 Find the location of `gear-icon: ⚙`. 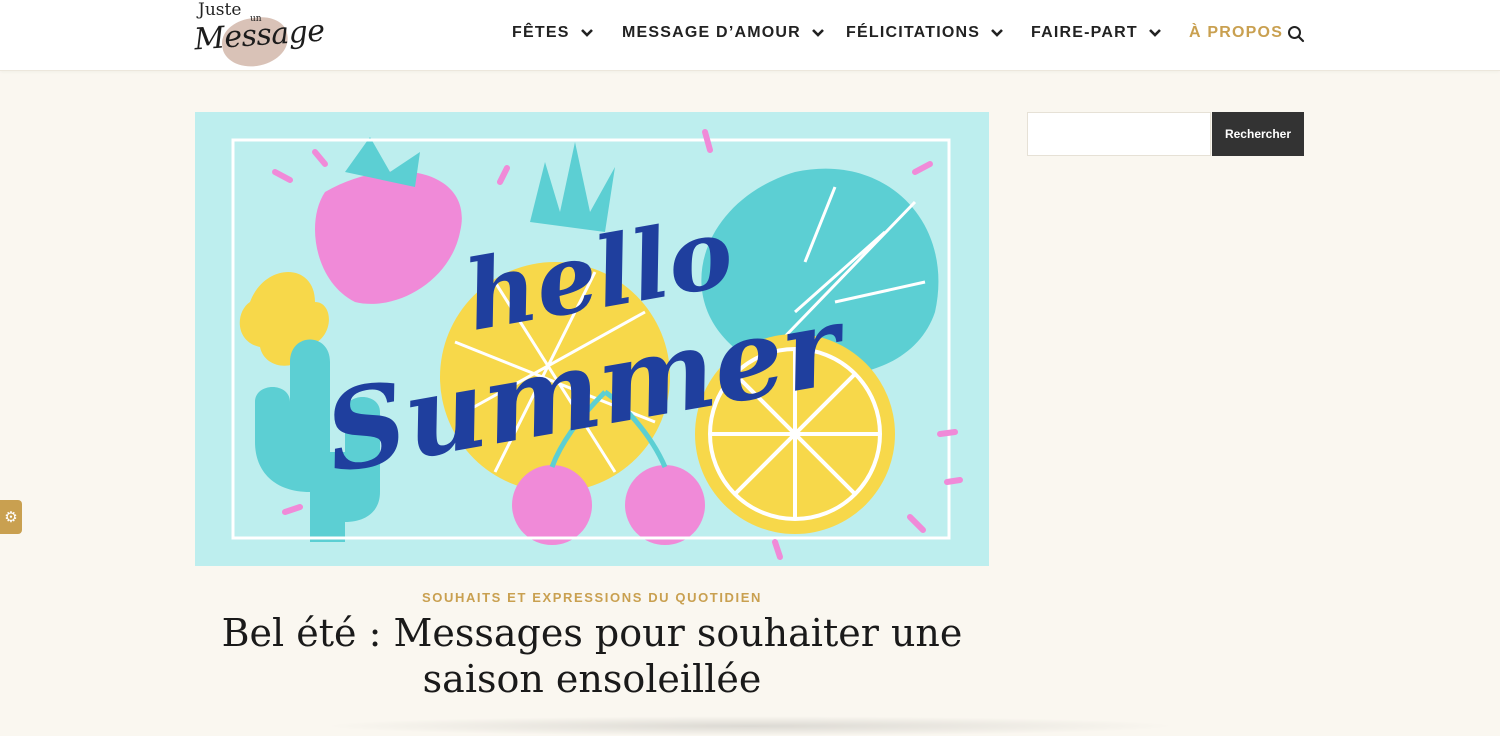

gear-icon: ⚙ is located at coordinates (11, 517).